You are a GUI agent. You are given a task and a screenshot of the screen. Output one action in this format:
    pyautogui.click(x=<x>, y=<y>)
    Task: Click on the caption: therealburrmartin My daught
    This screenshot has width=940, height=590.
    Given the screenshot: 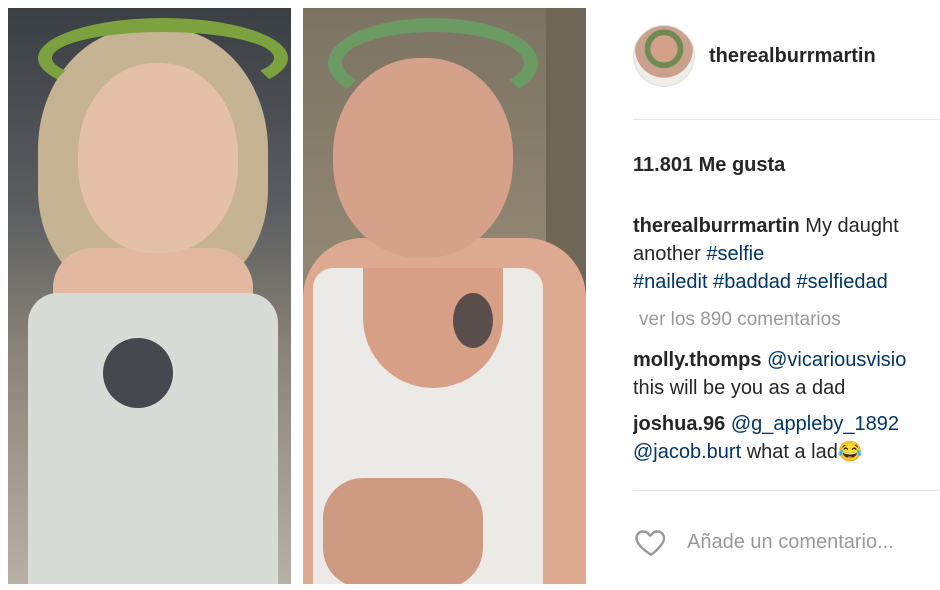 What is the action you would take?
    pyautogui.click(x=786, y=226)
    